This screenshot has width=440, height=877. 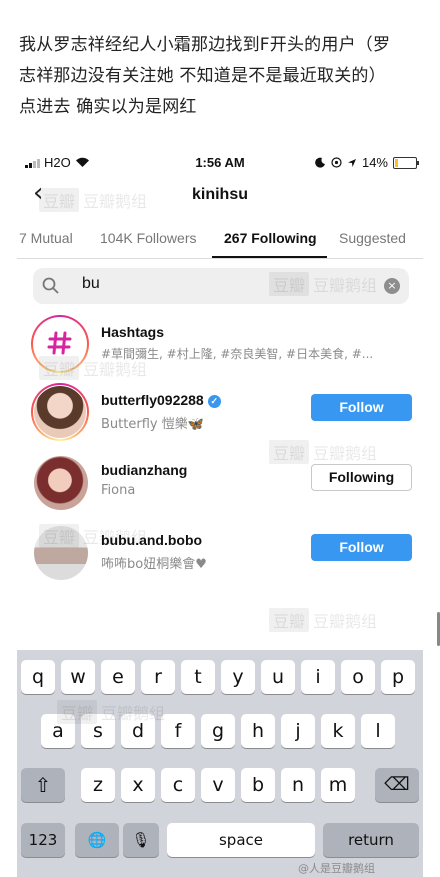 What do you see at coordinates (406, 162) in the screenshot?
I see `battery-icon` at bounding box center [406, 162].